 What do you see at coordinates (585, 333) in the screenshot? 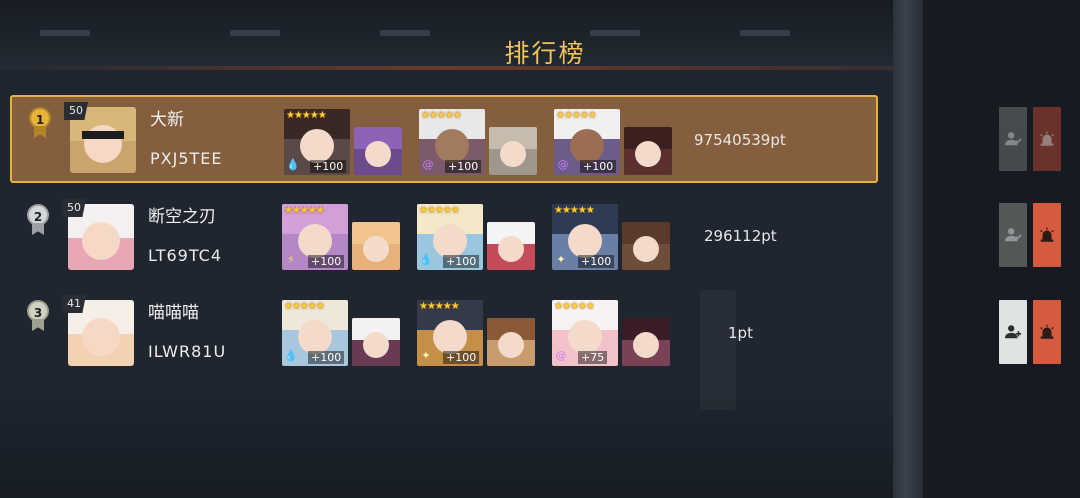
I see `team-character-card: ★★★★★ @ +75` at bounding box center [585, 333].